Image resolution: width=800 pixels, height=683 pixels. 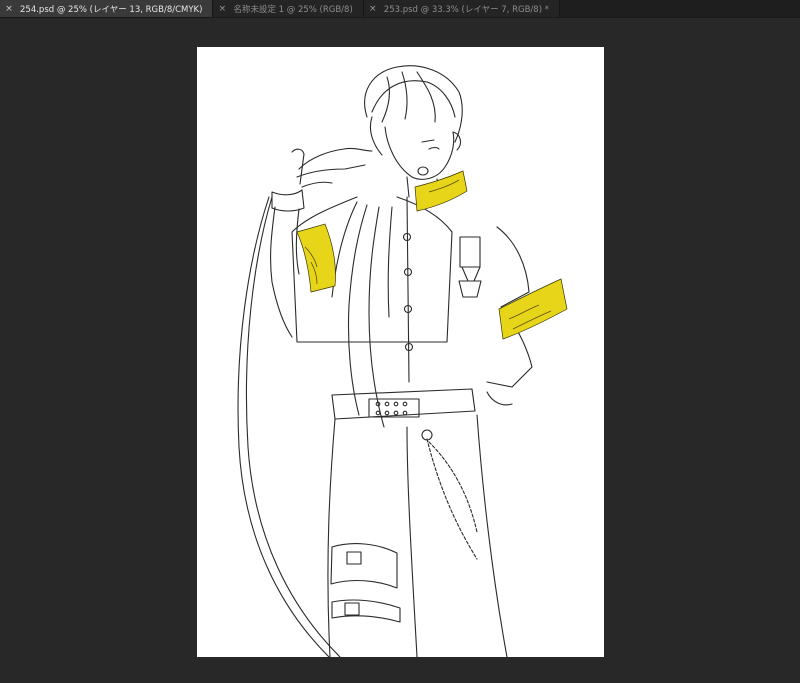 I want to click on tab-label: 名称未設定 1 @ 25% (RGB/8), so click(x=293, y=9).